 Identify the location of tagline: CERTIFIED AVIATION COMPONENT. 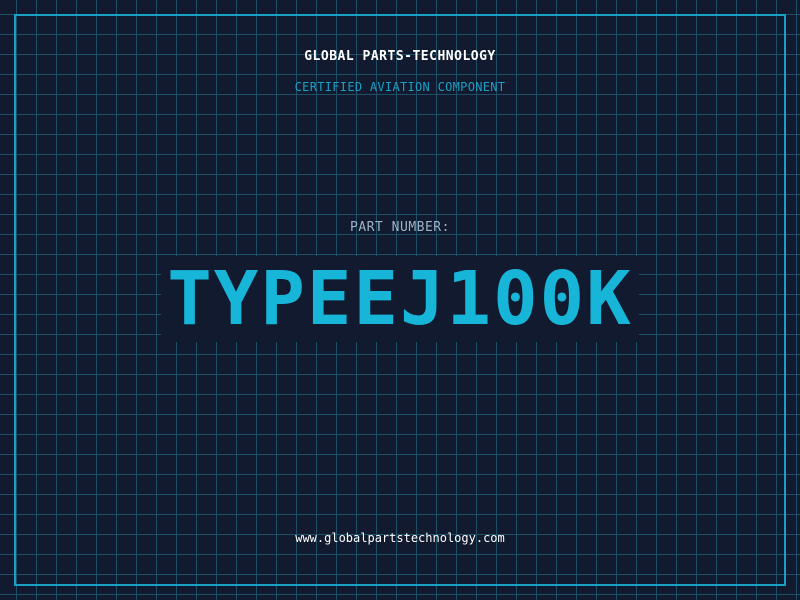
(400, 87).